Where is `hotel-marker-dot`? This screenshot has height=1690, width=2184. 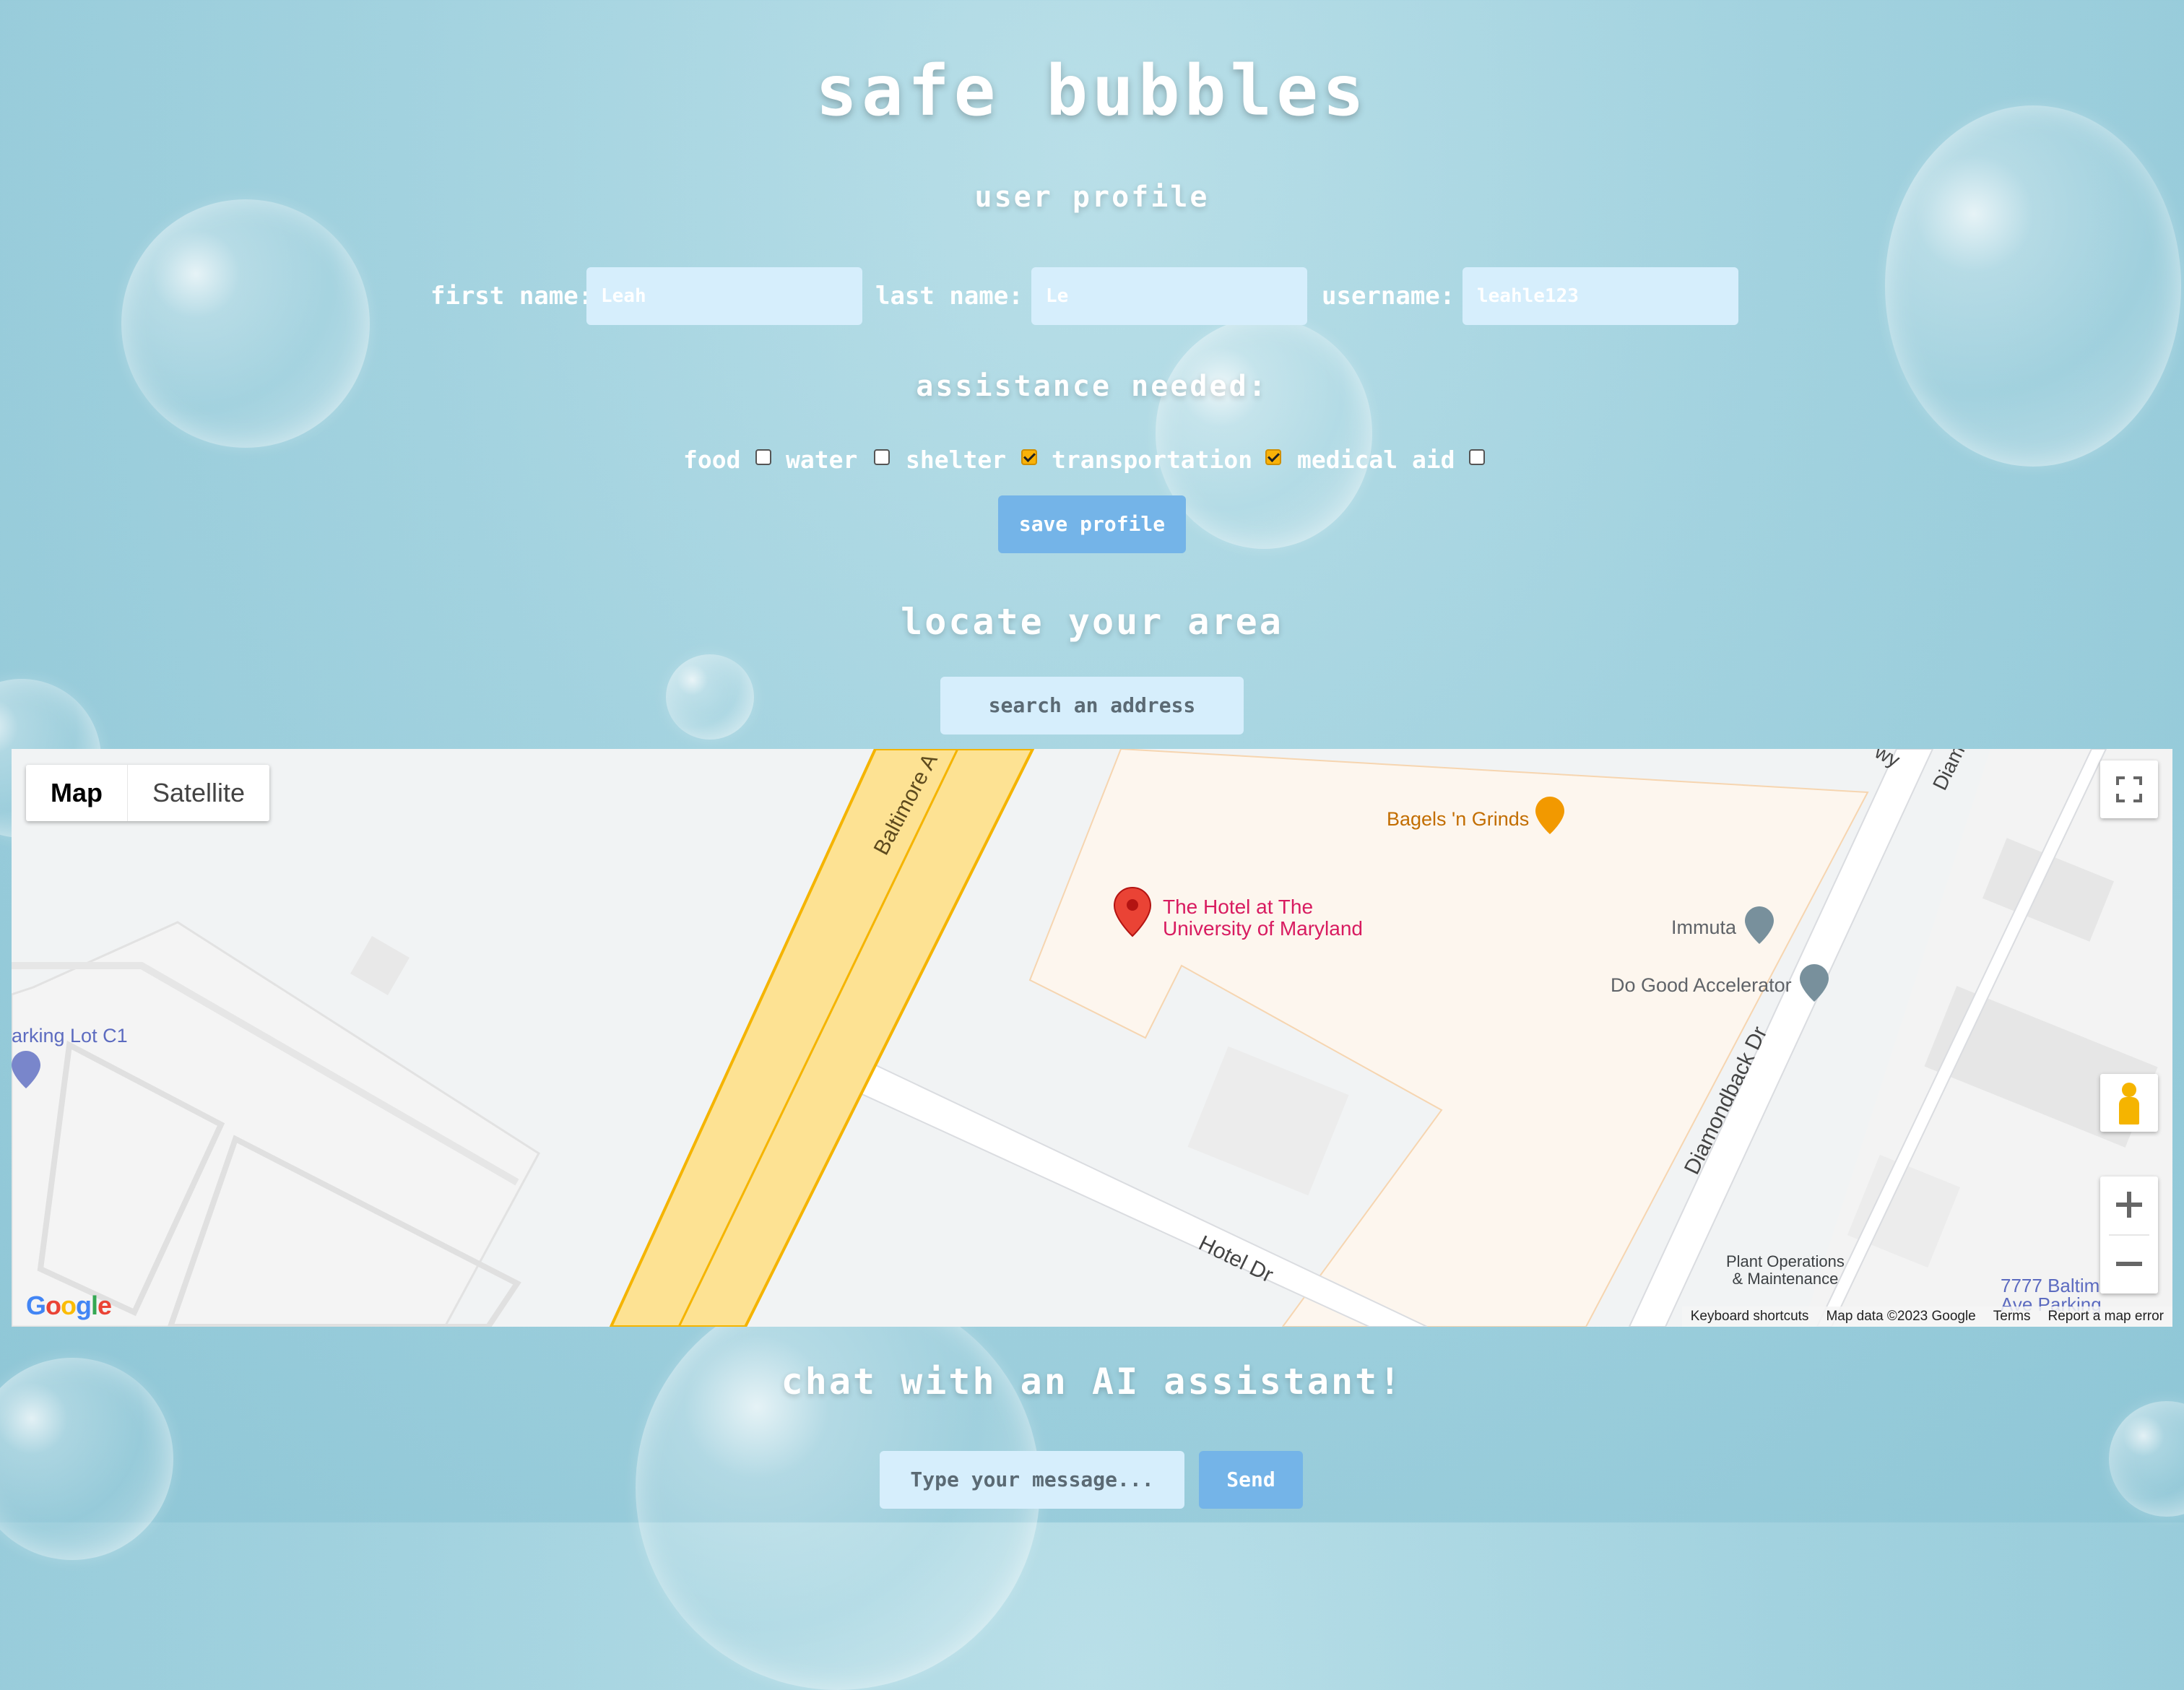 hotel-marker-dot is located at coordinates (1132, 905).